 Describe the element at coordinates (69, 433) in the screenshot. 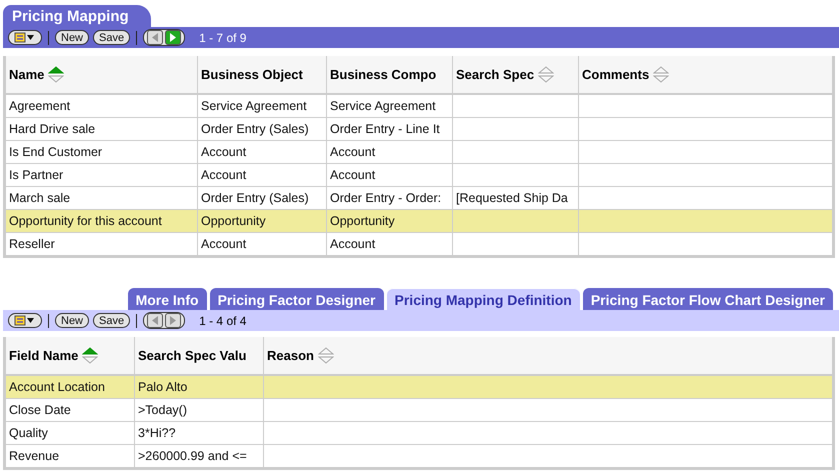

I see `table-cell: Quality` at that location.